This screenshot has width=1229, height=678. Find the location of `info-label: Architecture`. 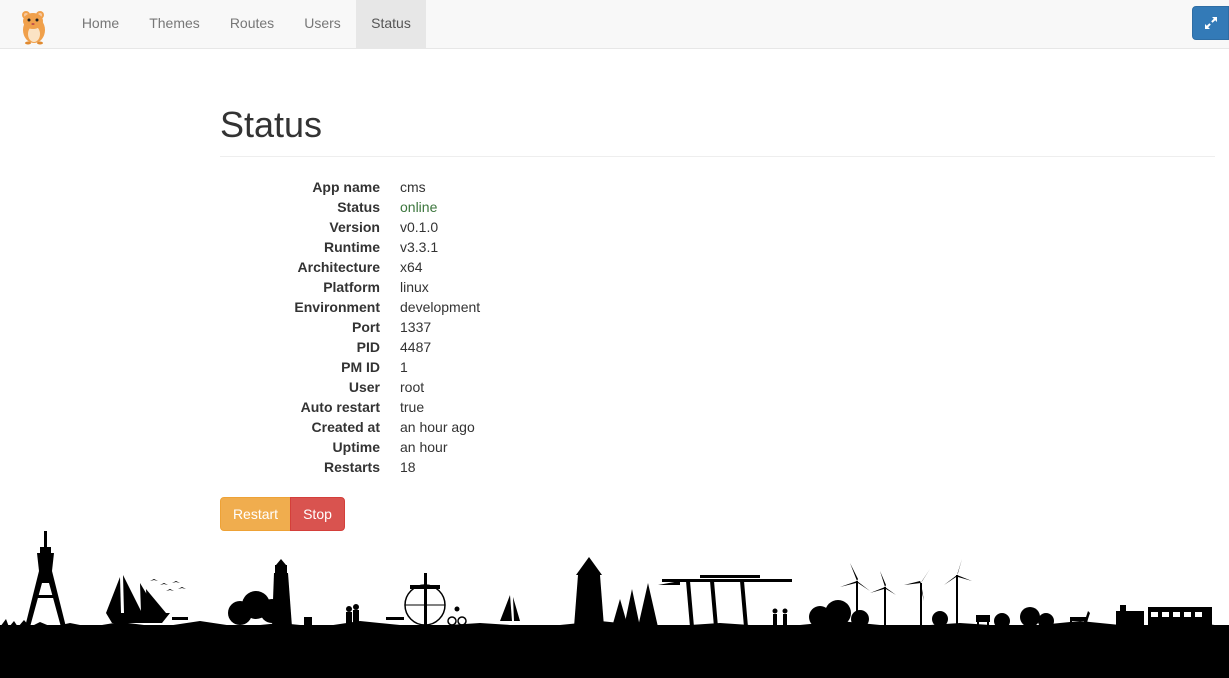

info-label: Architecture is located at coordinates (338, 267).